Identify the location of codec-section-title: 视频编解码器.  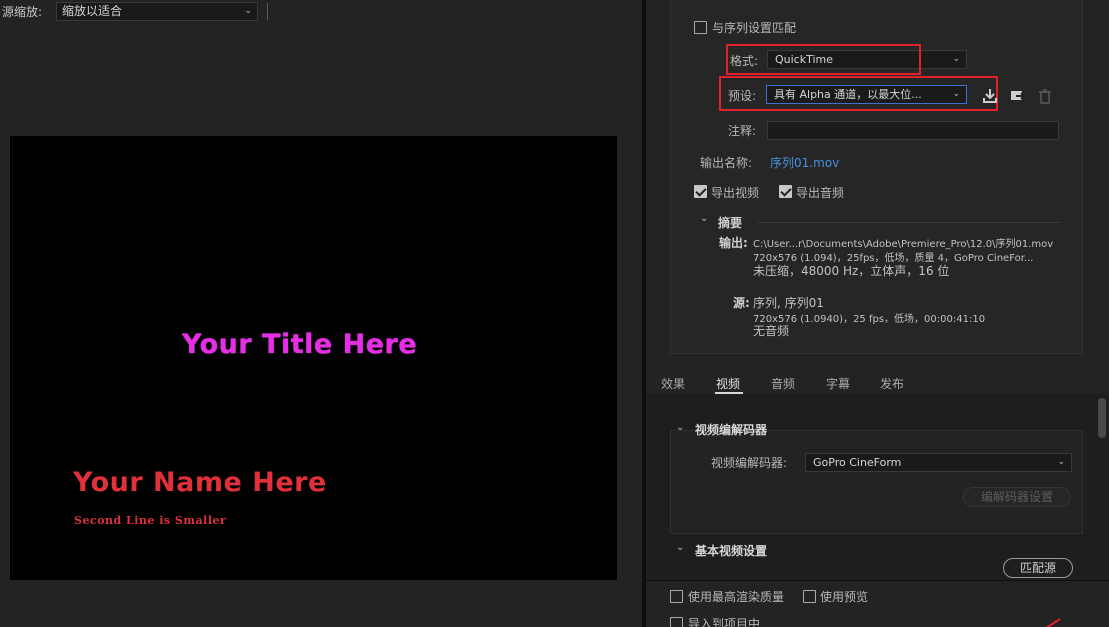
(731, 430).